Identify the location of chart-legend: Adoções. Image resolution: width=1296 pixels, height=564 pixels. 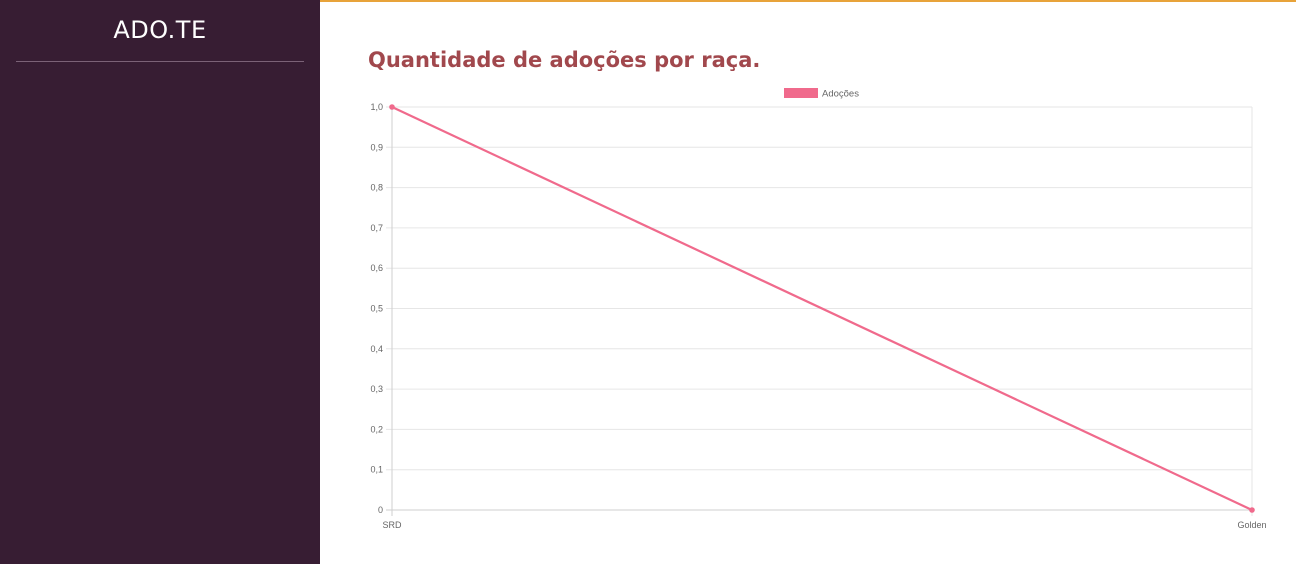
(821, 94).